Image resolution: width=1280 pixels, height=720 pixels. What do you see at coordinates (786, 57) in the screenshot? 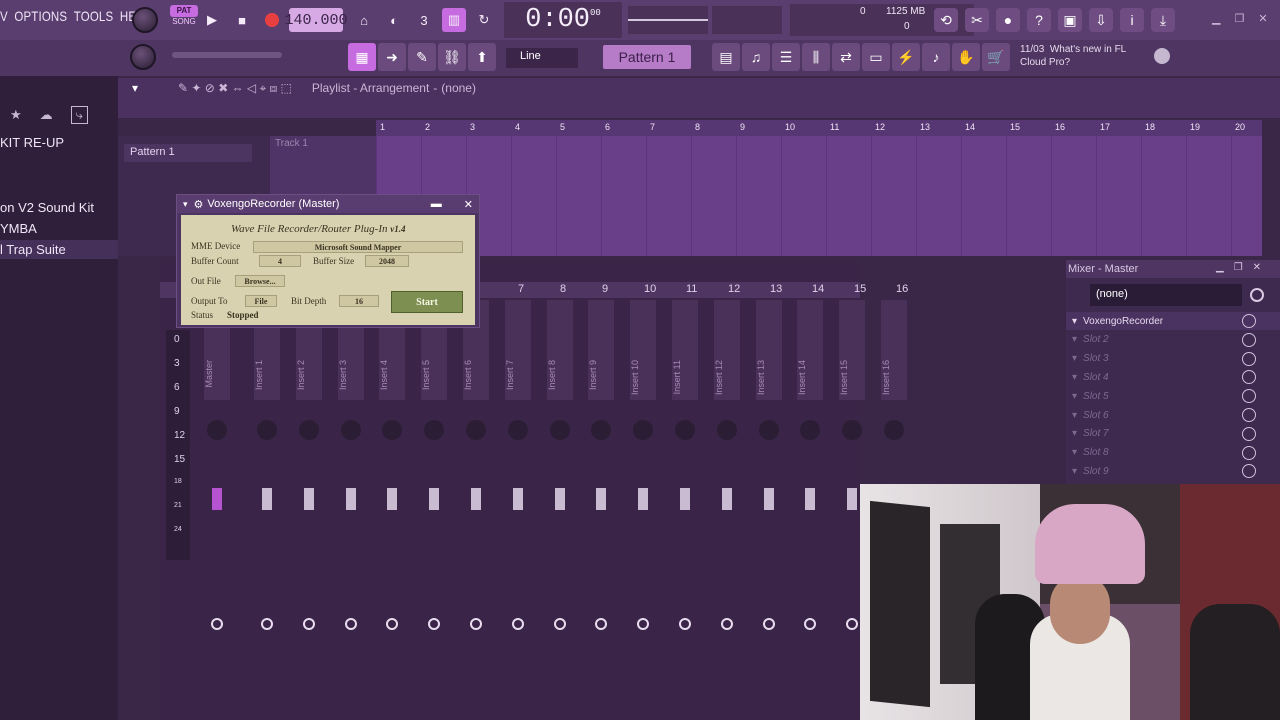
I see `browser-icon: ☰` at bounding box center [786, 57].